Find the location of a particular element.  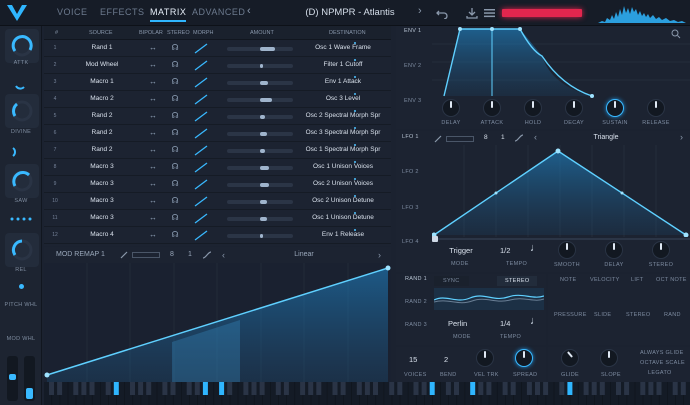

tab-matrix: MATRIX is located at coordinates (168, 14).